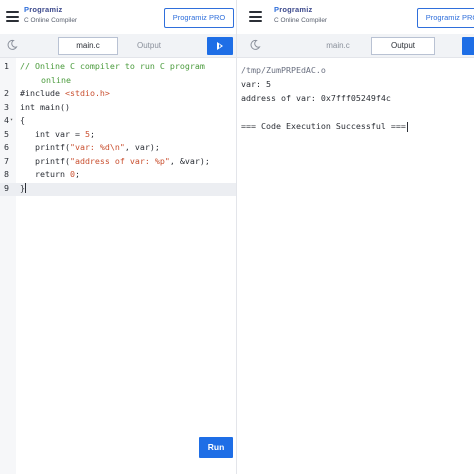 This screenshot has height=474, width=474. Describe the element at coordinates (142, 147) in the screenshot. I see `code-token: , var);` at that location.